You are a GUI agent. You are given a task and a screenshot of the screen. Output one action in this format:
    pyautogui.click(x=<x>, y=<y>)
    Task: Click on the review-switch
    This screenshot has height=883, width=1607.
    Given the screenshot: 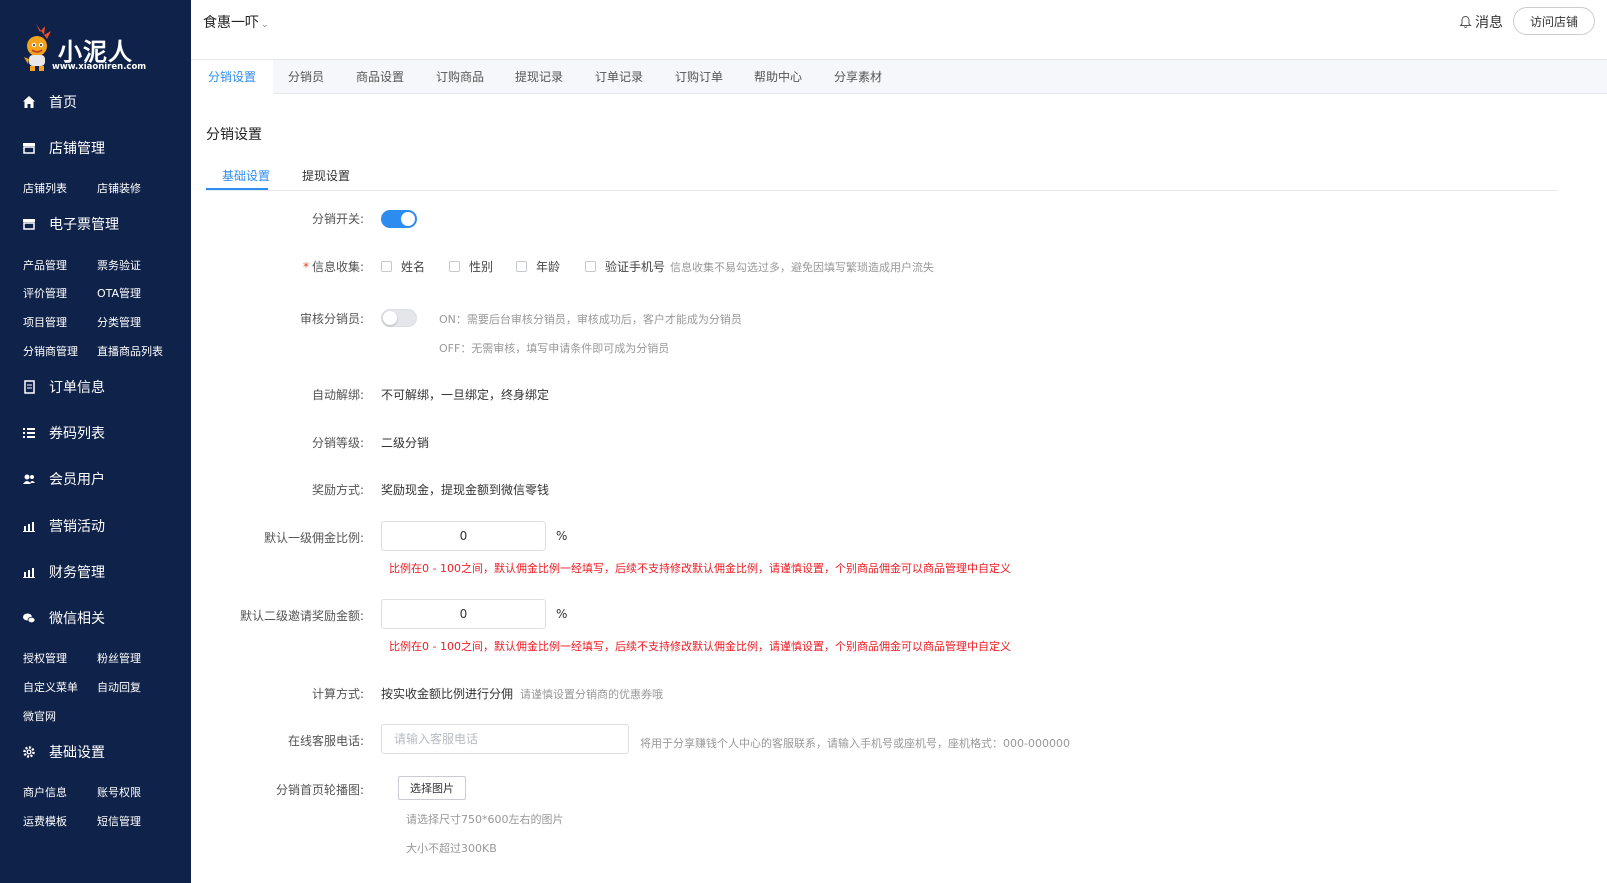 What is the action you would take?
    pyautogui.click(x=399, y=318)
    